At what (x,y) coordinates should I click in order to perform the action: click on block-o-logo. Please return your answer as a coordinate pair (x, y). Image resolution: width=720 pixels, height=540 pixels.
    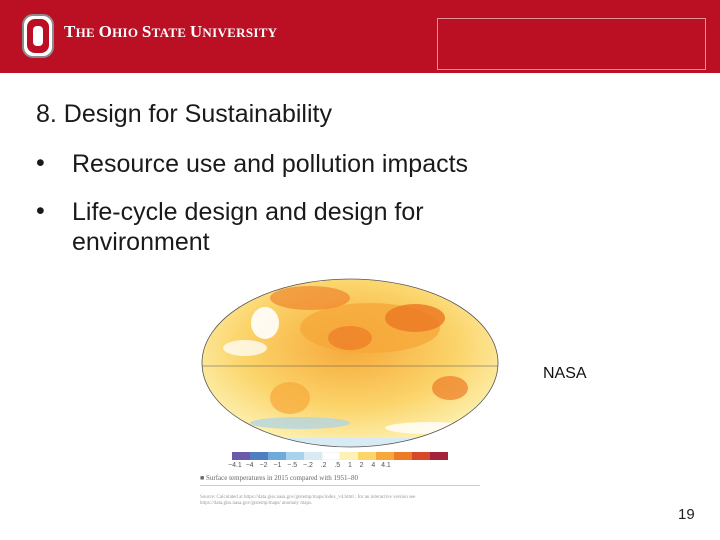
    Looking at the image, I should click on (38, 36).